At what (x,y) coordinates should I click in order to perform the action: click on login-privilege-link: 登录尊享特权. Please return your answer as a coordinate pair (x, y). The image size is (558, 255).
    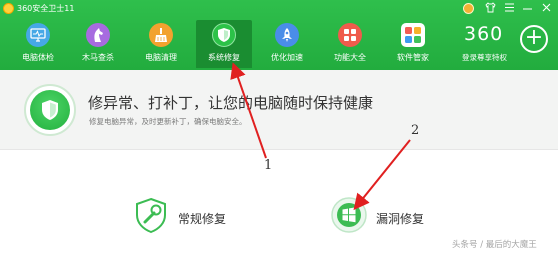
    Looking at the image, I should click on (484, 57).